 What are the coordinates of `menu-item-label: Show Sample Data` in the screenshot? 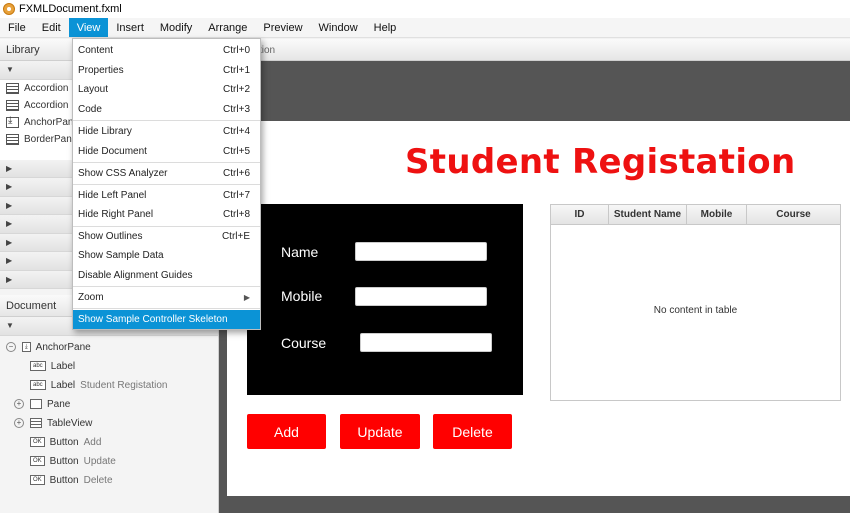 It's located at (121, 255).